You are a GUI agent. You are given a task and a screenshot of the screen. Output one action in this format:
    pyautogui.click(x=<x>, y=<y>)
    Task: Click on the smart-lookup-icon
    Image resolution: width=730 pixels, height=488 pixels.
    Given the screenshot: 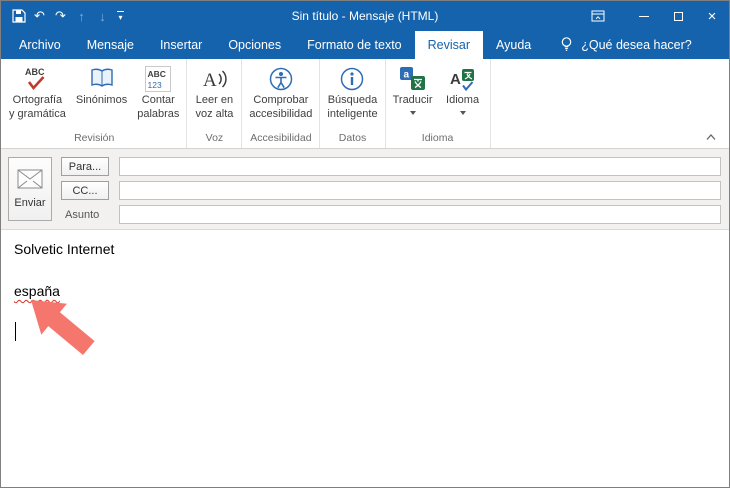 What is the action you would take?
    pyautogui.click(x=352, y=79)
    